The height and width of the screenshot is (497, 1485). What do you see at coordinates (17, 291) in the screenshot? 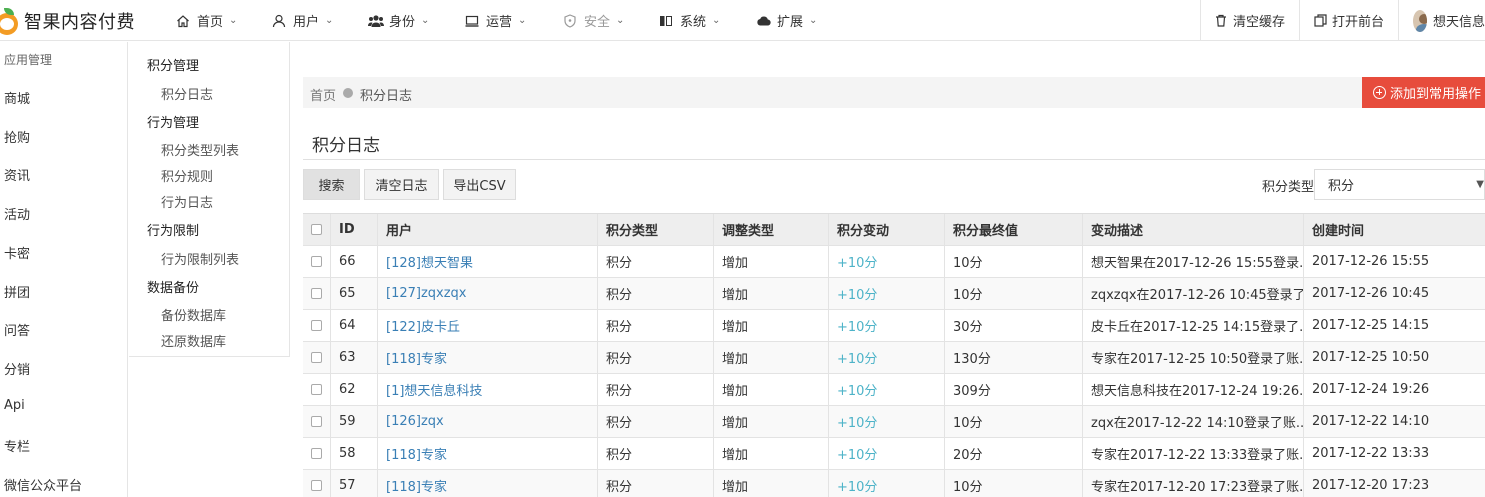
I see `sidebar-item-5: 拼团` at bounding box center [17, 291].